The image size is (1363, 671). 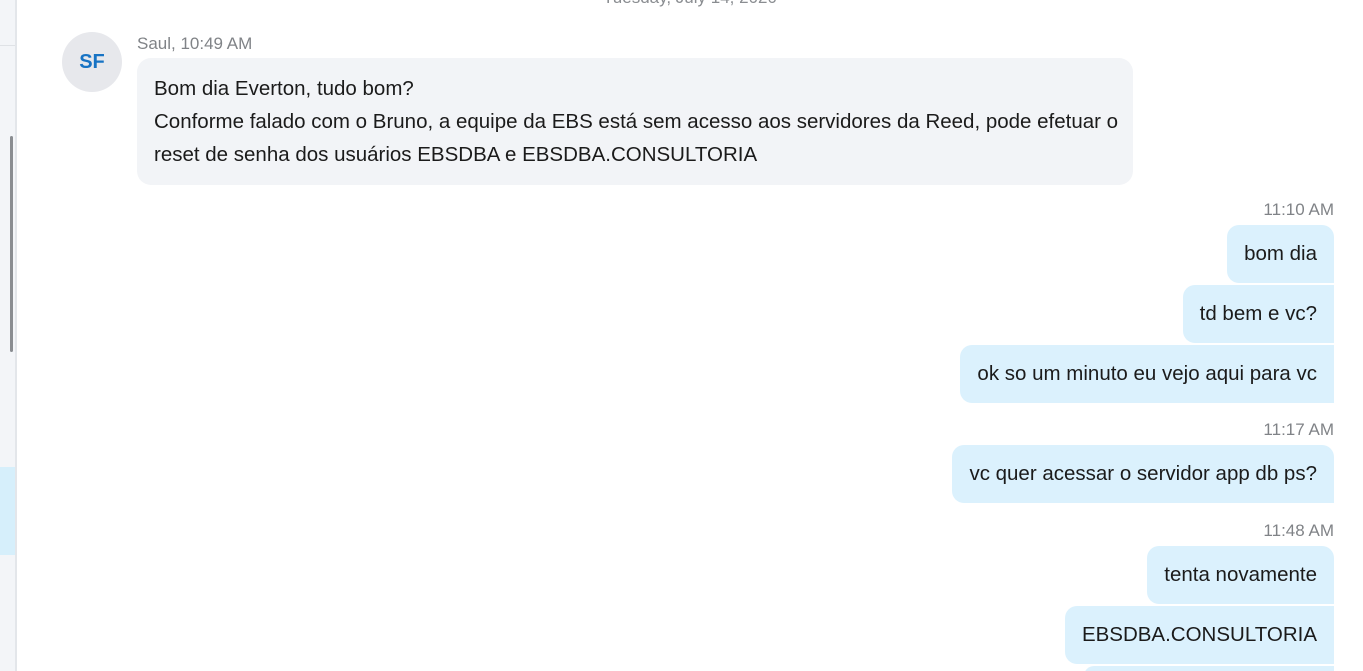 I want to click on selected-conversation-item, so click(x=7, y=511).